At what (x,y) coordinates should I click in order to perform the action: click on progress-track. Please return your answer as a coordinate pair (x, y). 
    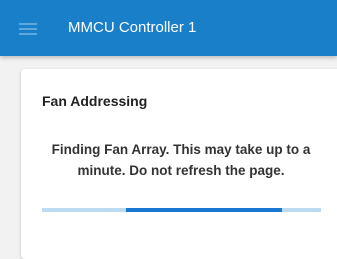
    Looking at the image, I should click on (181, 210).